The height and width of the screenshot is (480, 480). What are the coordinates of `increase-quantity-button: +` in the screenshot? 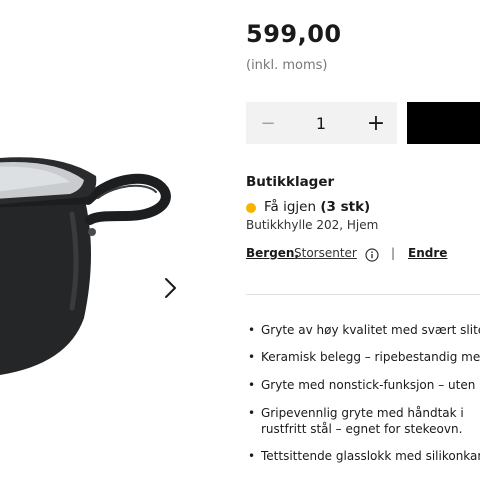 It's located at (376, 123).